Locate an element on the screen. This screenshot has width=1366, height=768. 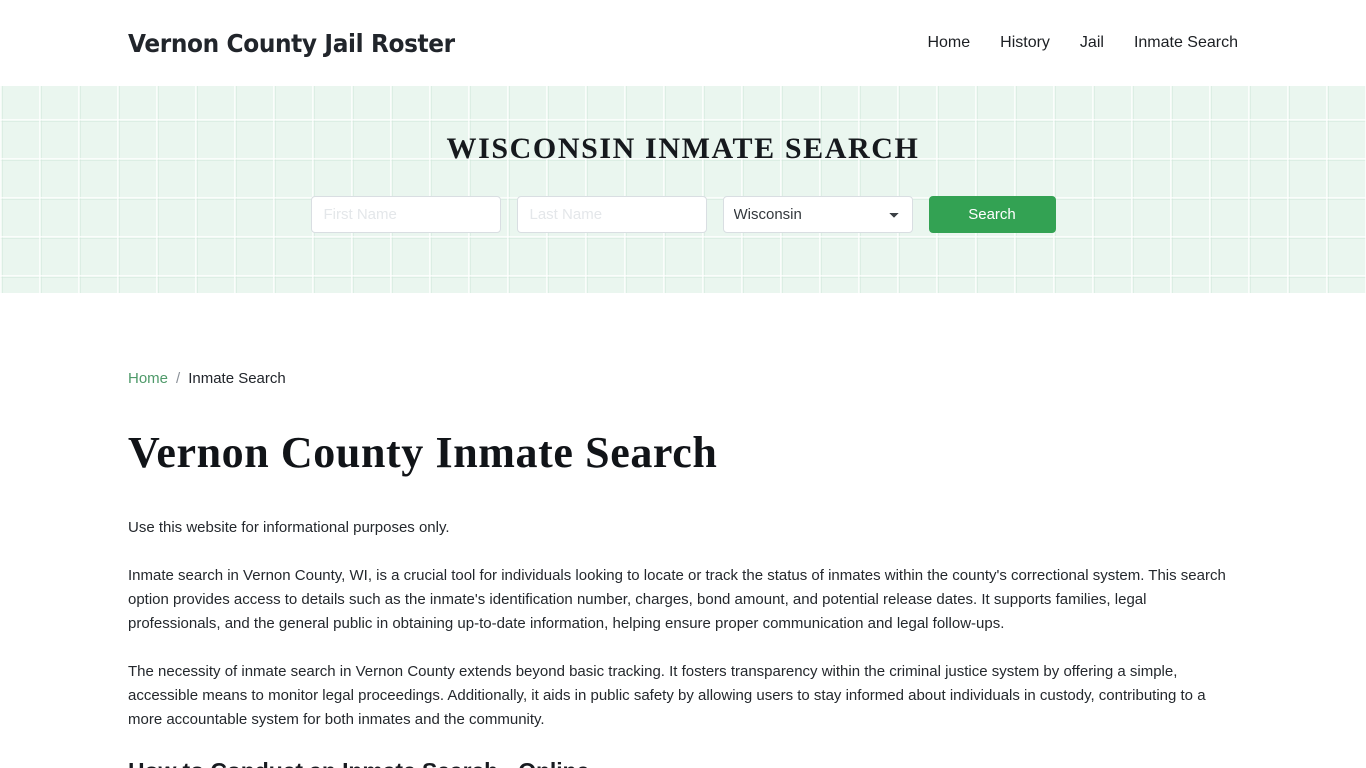
nav-item-history: History is located at coordinates (1025, 43).